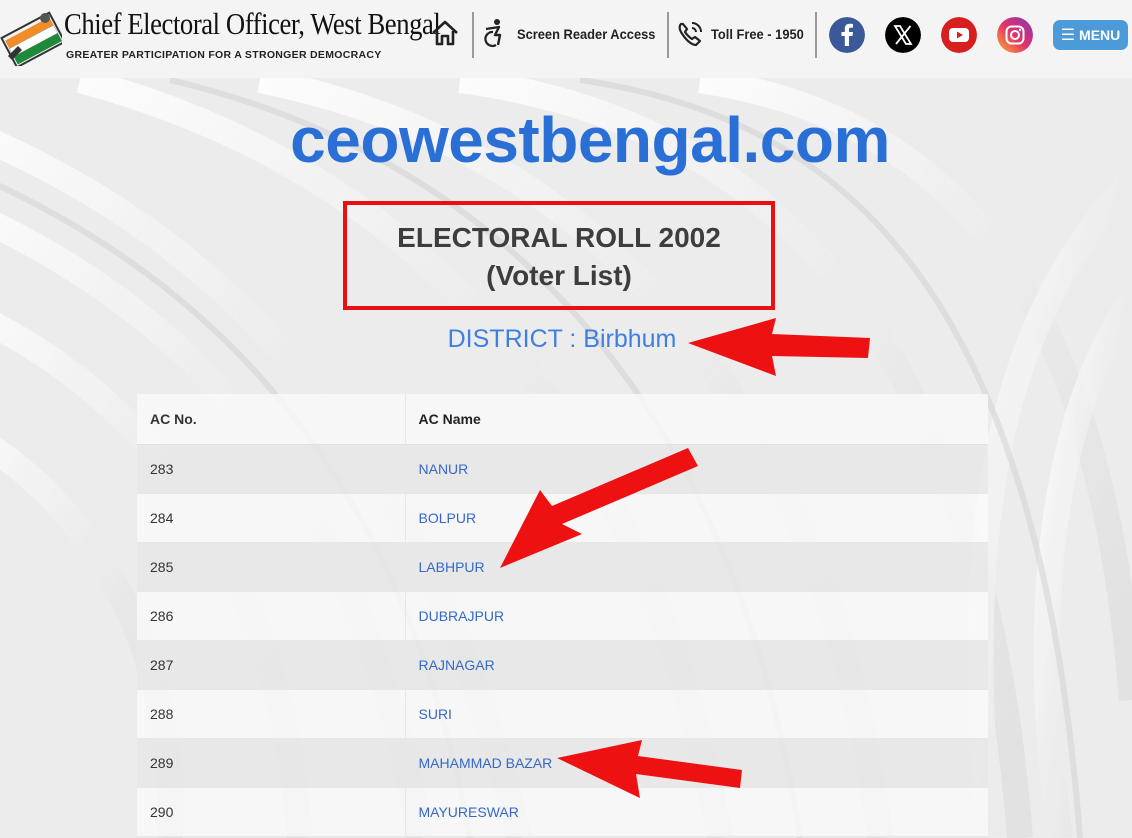 The width and height of the screenshot is (1132, 838). I want to click on labhpur-arrow-icon, so click(599, 508).